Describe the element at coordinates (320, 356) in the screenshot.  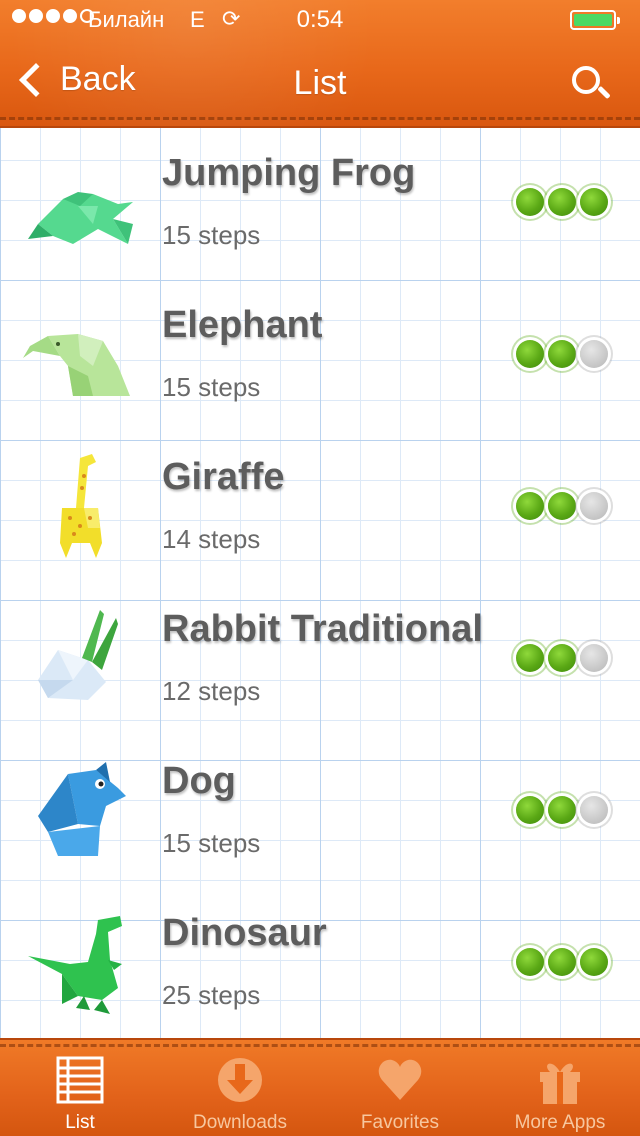
I see `list-item: Elephant 15 steps` at that location.